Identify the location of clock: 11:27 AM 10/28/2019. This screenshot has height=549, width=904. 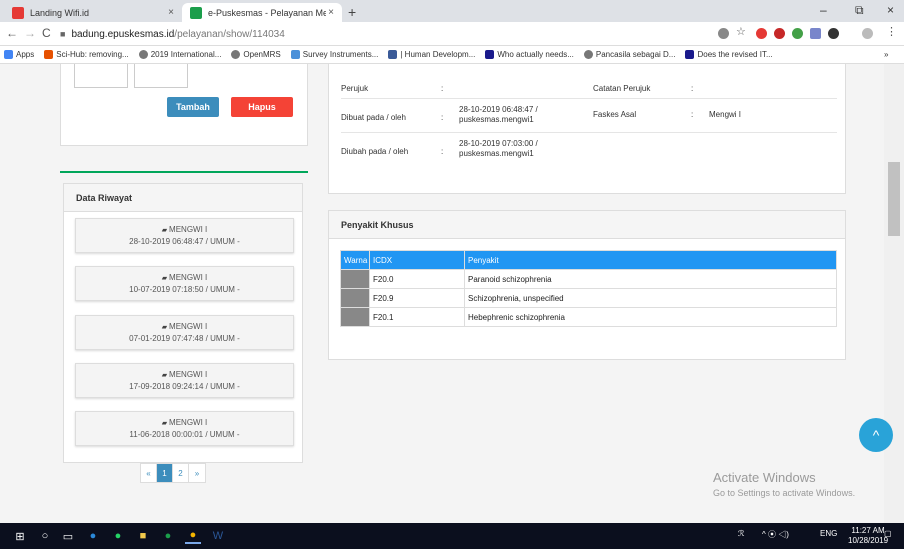
(868, 536).